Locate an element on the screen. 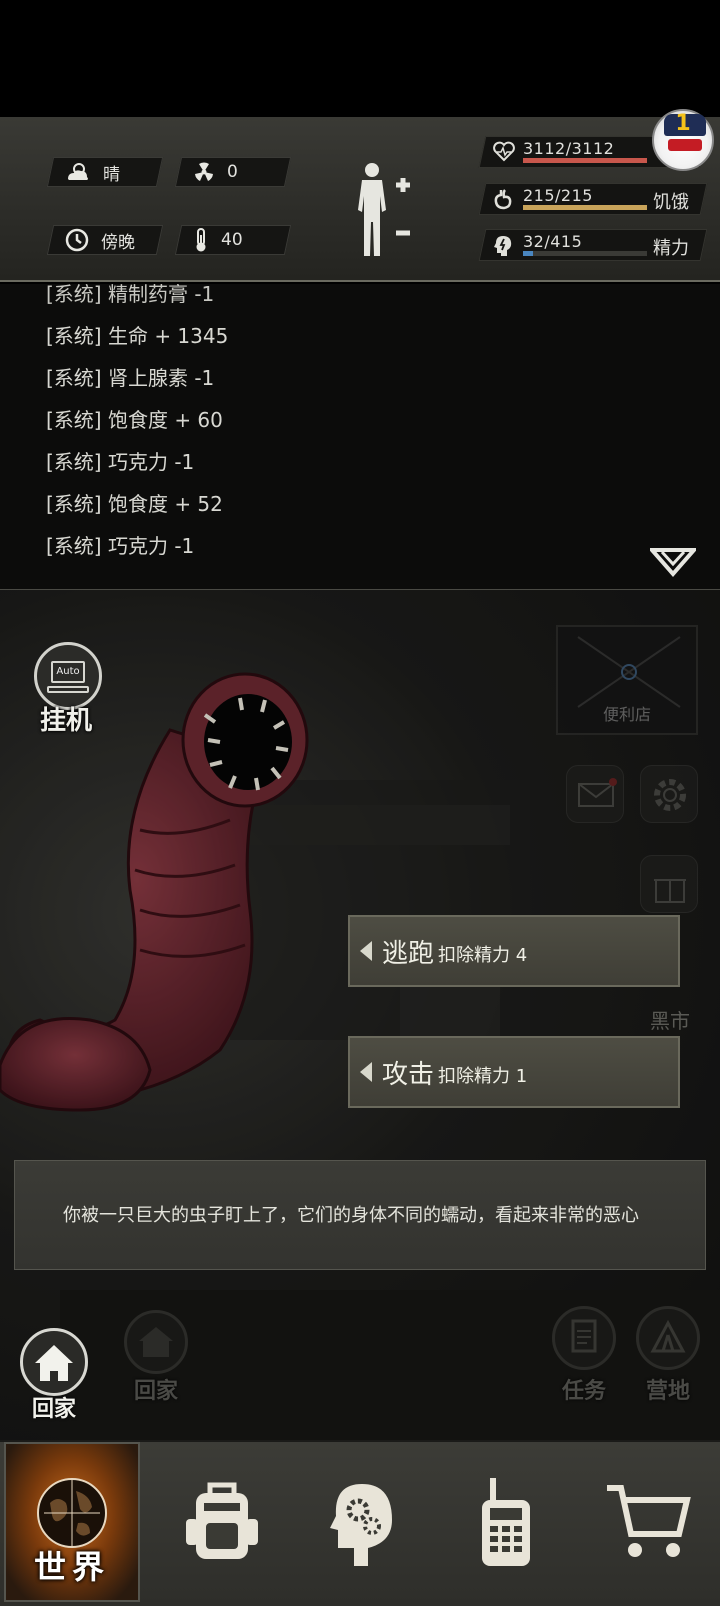 Image resolution: width=720 pixels, height=1606 pixels. encounter-message: 你被一只巨大的虫子盯上了，它们的身体不同的蠕动，看起来非常的恶心 is located at coordinates (351, 1215).